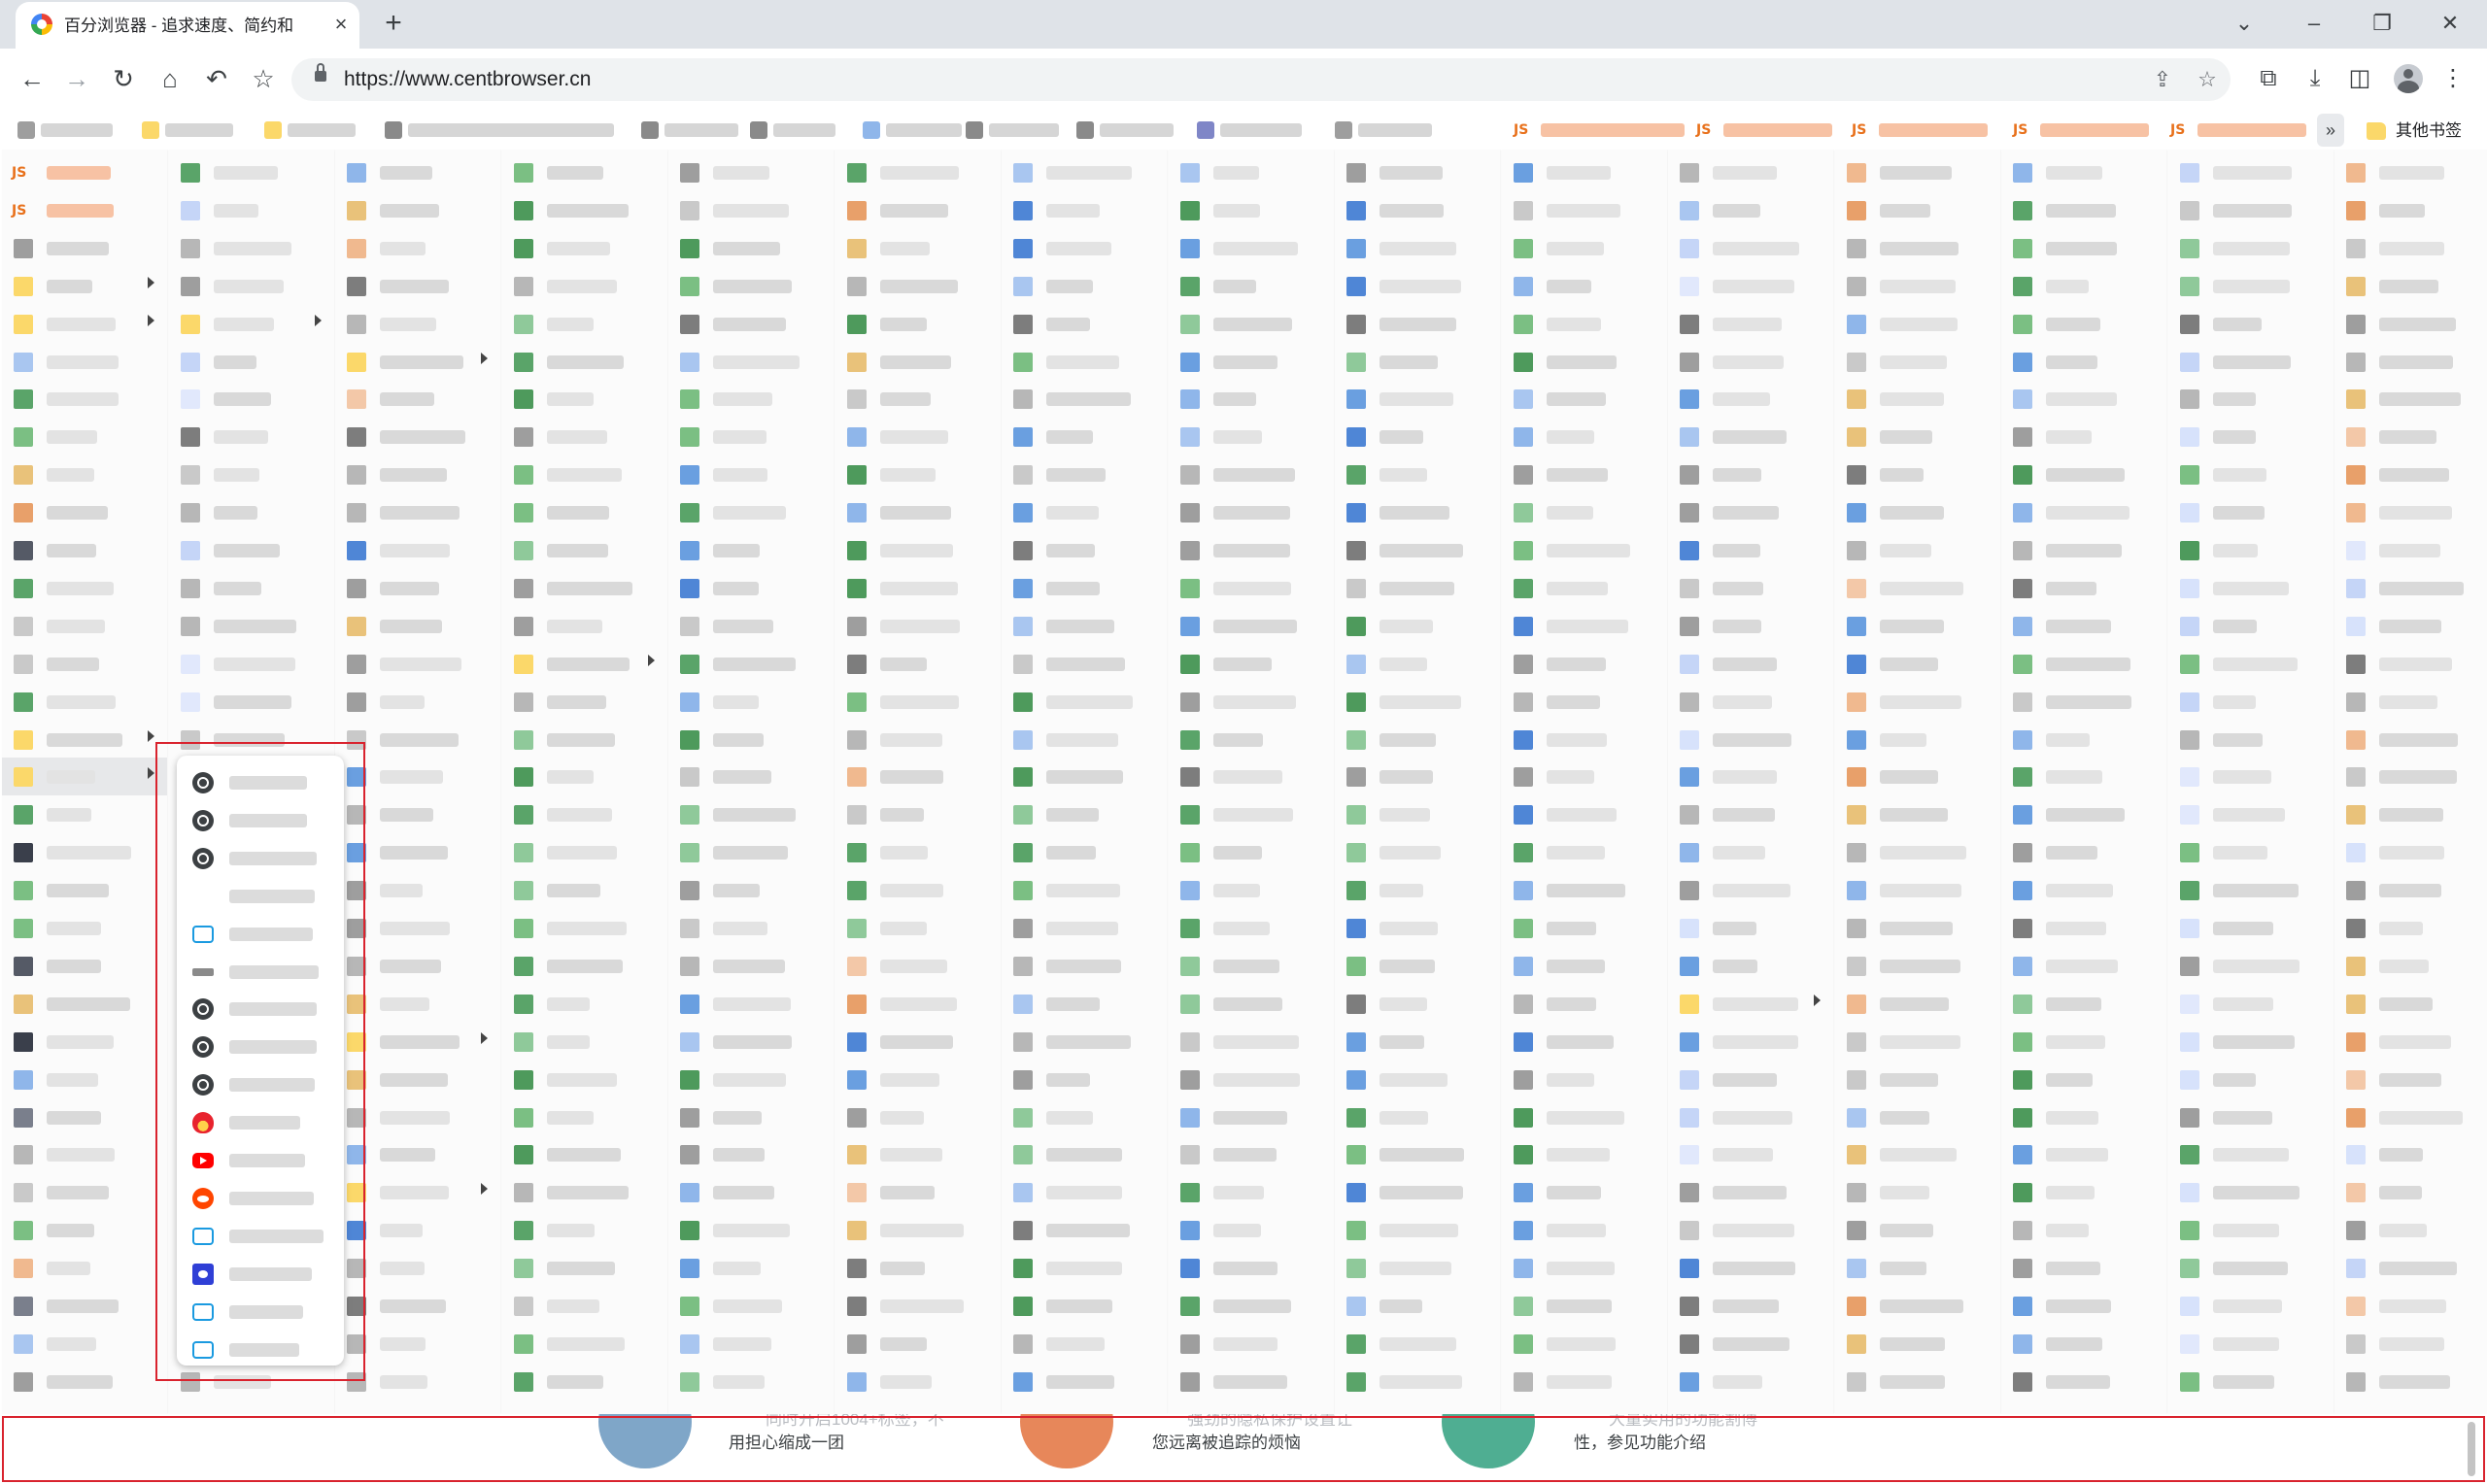  I want to click on favorite-star-button: ☆, so click(263, 78).